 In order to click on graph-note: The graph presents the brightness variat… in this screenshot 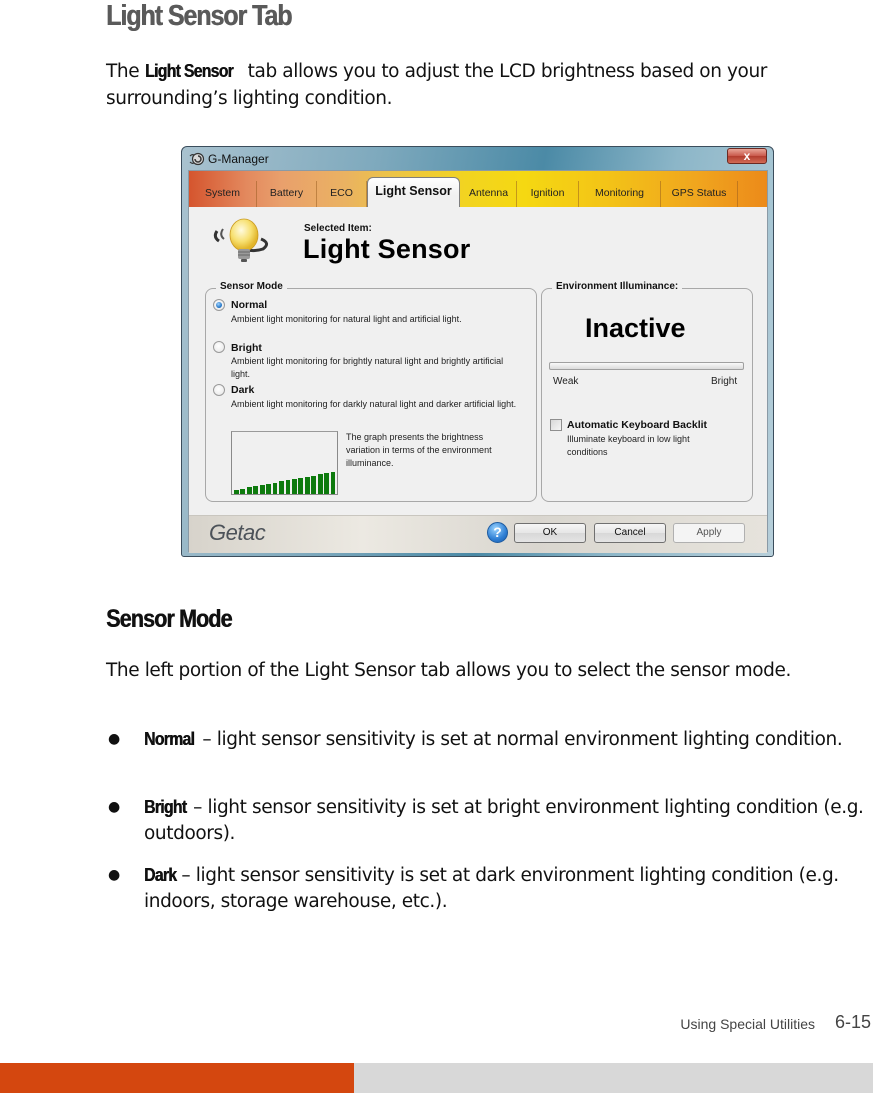, I will do `click(419, 450)`.